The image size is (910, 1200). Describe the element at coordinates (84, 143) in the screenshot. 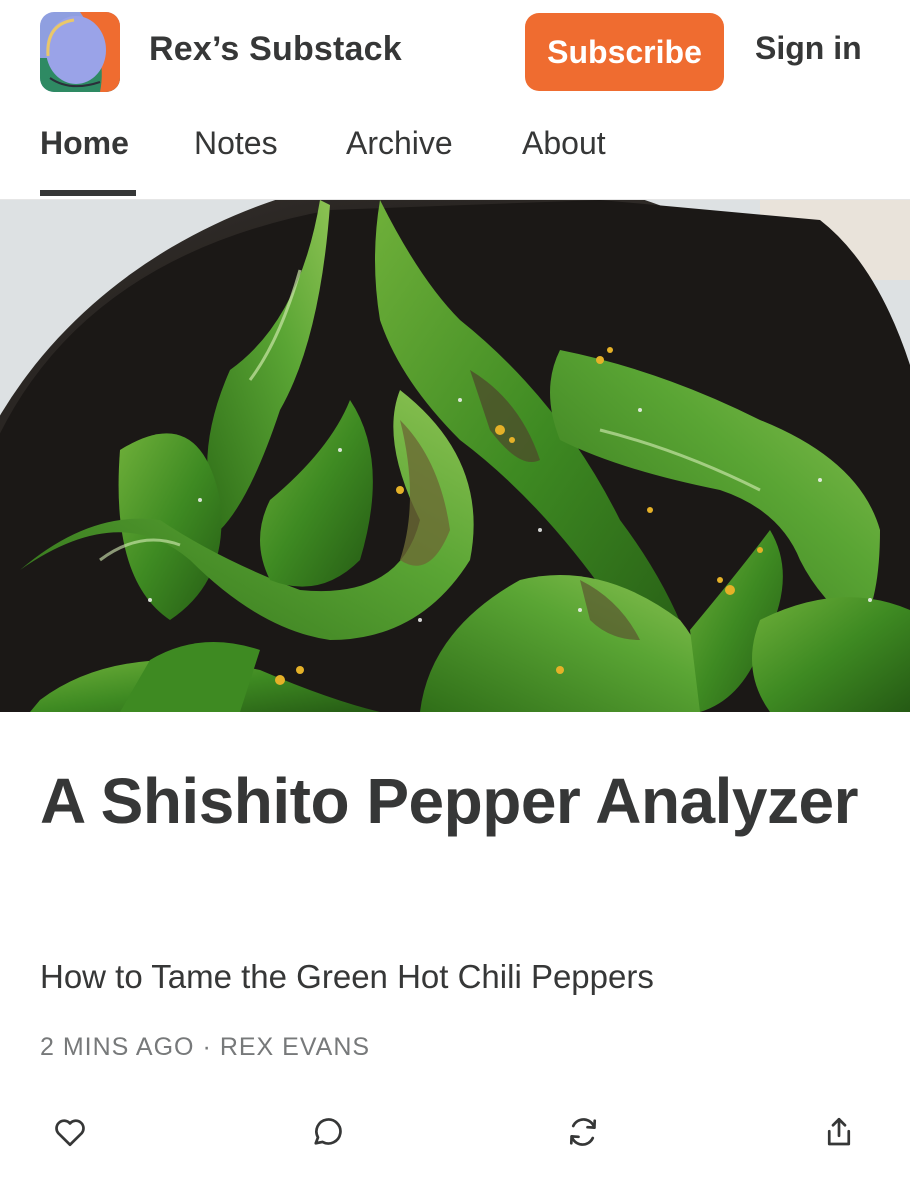

I see `tab-home: Home` at that location.